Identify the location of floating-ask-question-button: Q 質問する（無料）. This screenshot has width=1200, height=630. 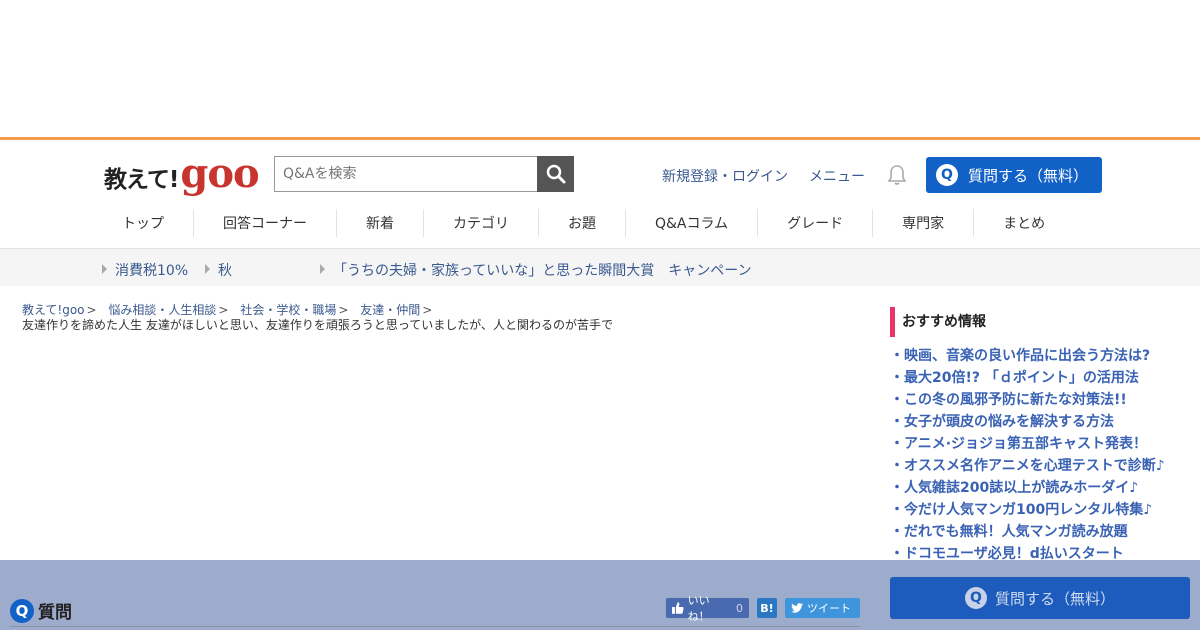
(1040, 598).